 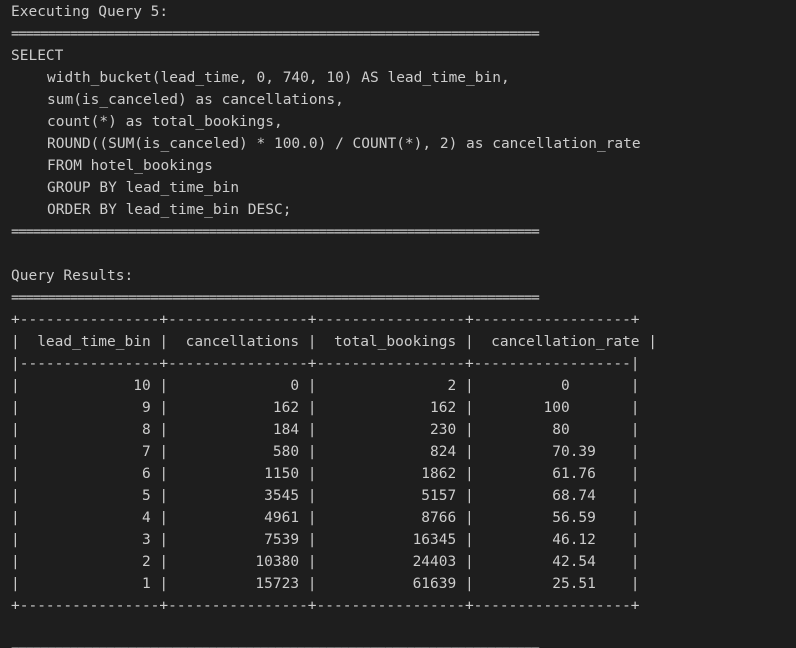 I want to click on table-row: | 3 | 7539 | 16345 | 46.12 |, so click(x=325, y=540).